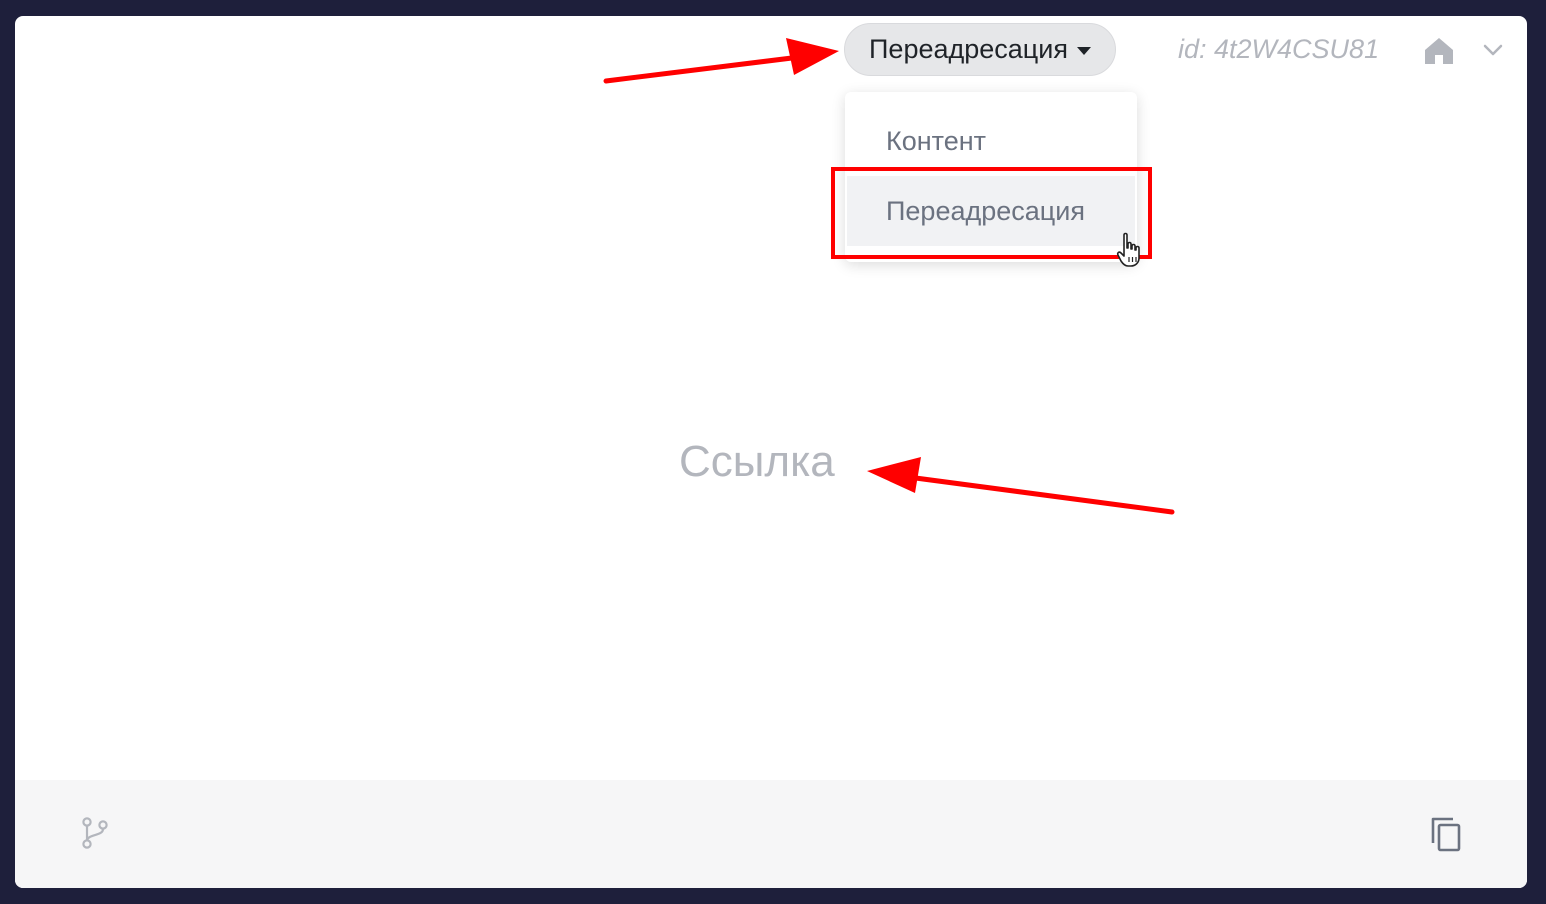 The image size is (1546, 904). I want to click on mode-dropdown-menu: Контент Переадресация, so click(991, 177).